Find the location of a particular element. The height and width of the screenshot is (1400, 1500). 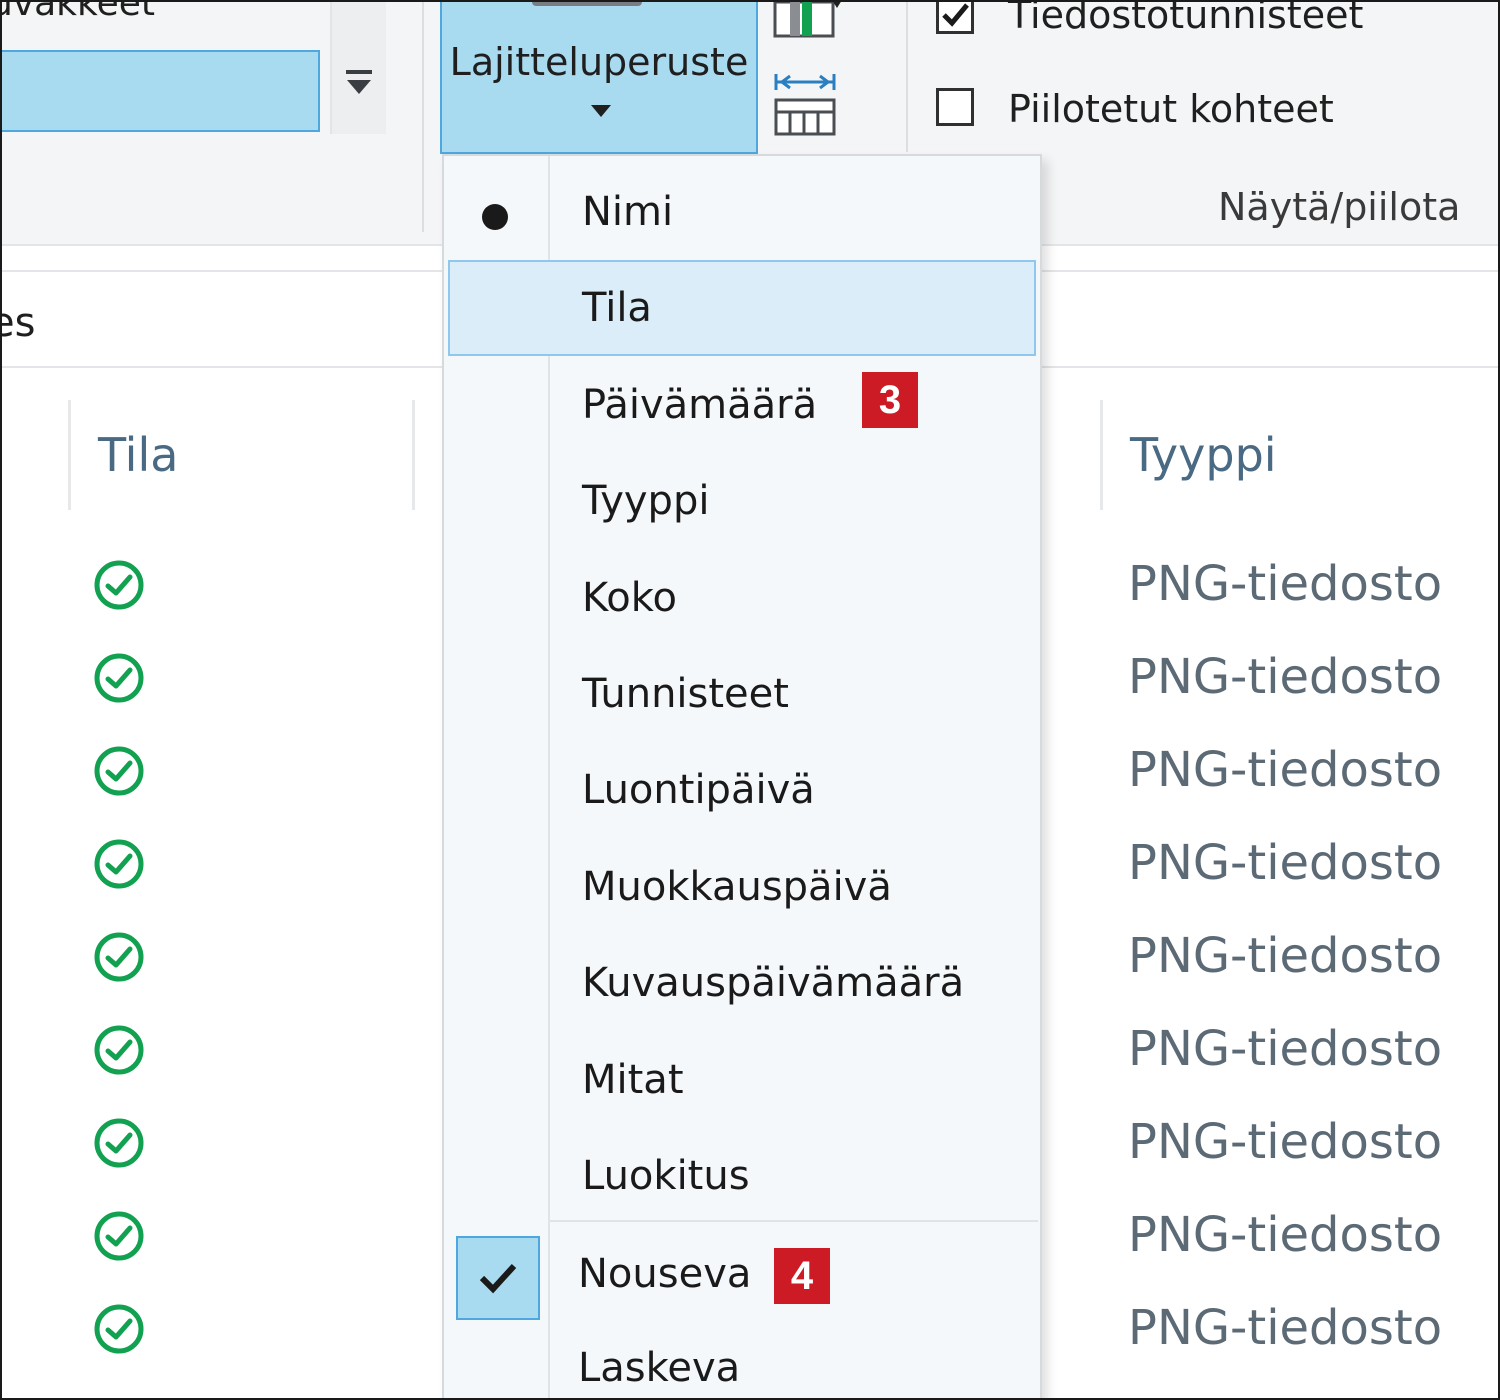

sort-field-label: Tyyppi is located at coordinates (646, 501).